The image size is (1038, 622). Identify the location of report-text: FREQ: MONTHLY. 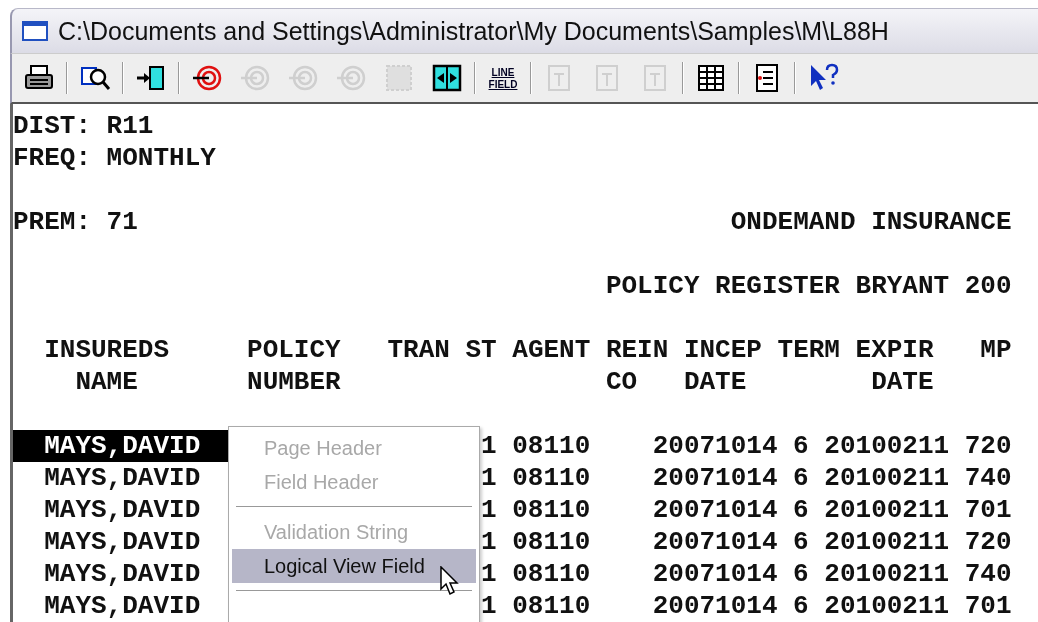
(115, 158).